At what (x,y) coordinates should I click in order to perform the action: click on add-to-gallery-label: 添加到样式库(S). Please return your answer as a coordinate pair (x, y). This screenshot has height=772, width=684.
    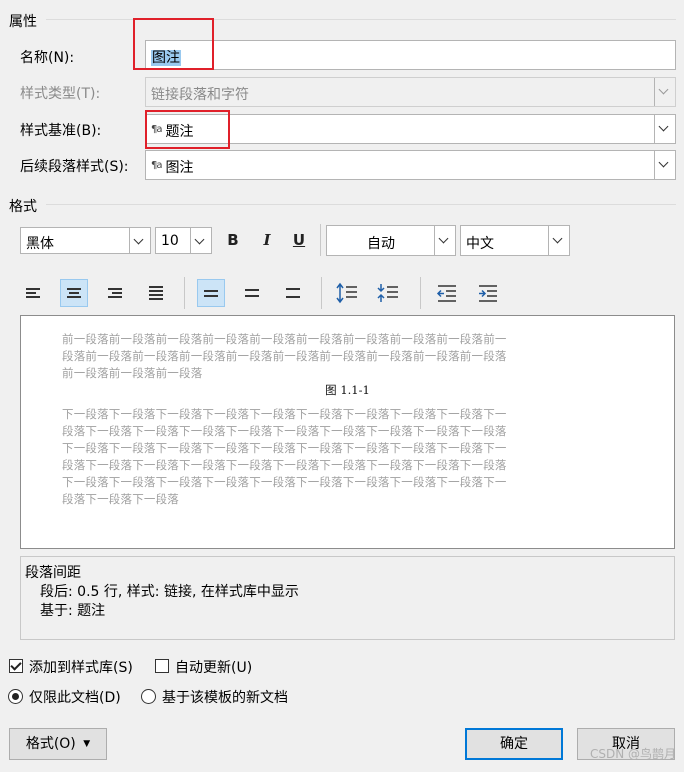
    Looking at the image, I should click on (81, 667).